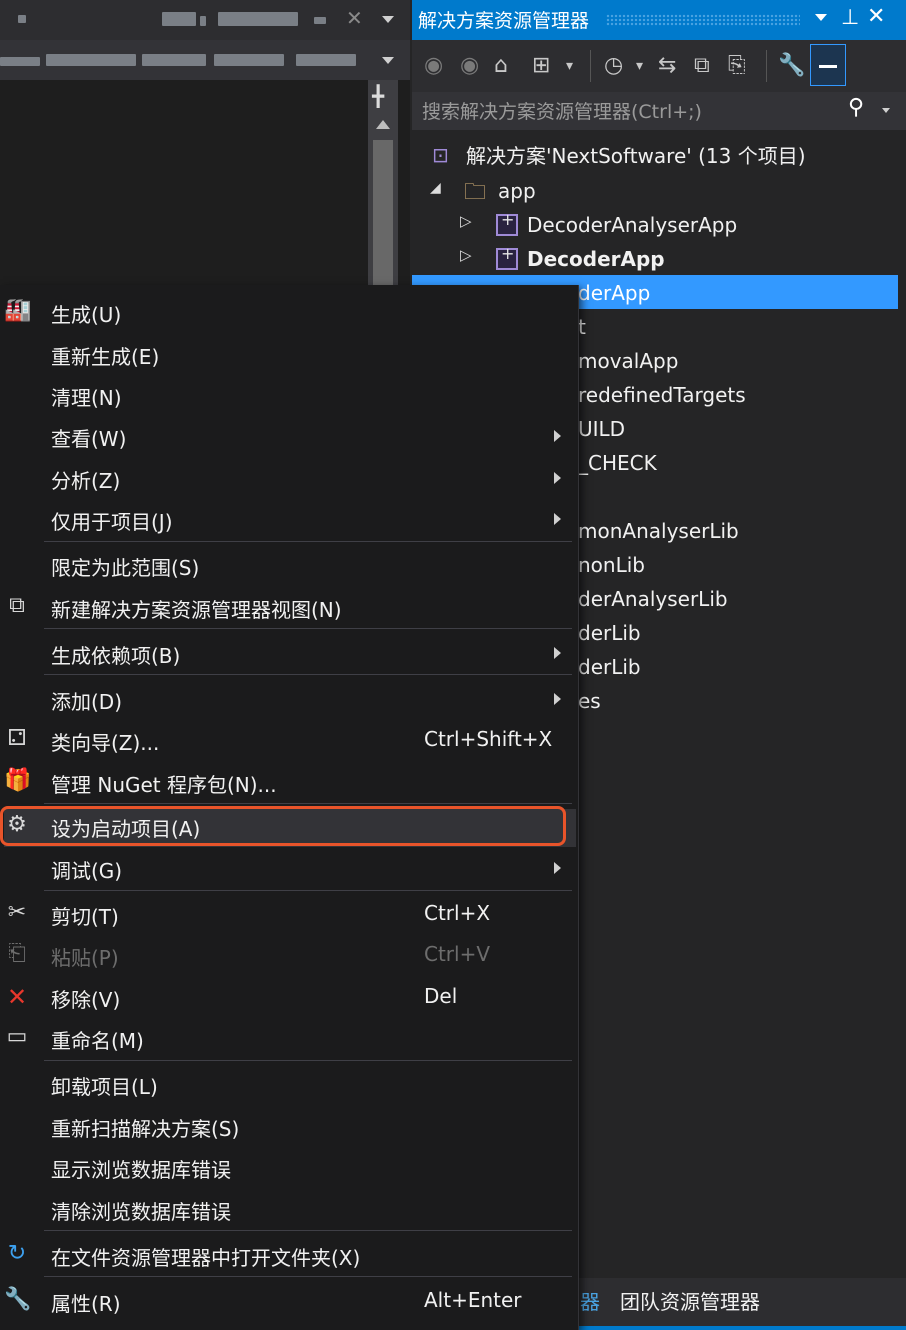 This screenshot has height=1330, width=906. What do you see at coordinates (388, 19) in the screenshot?
I see `tab-dropdown-icon` at bounding box center [388, 19].